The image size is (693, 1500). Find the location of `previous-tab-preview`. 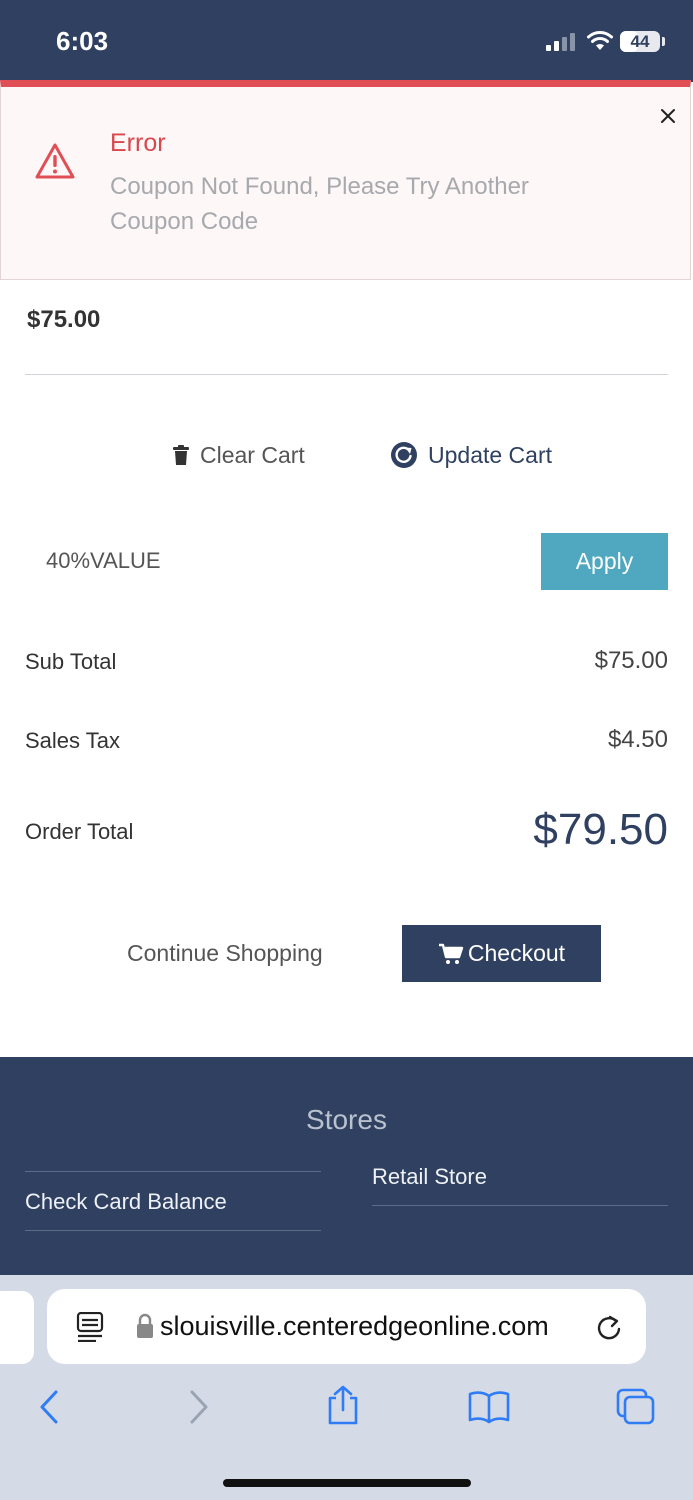

previous-tab-preview is located at coordinates (17, 1327).